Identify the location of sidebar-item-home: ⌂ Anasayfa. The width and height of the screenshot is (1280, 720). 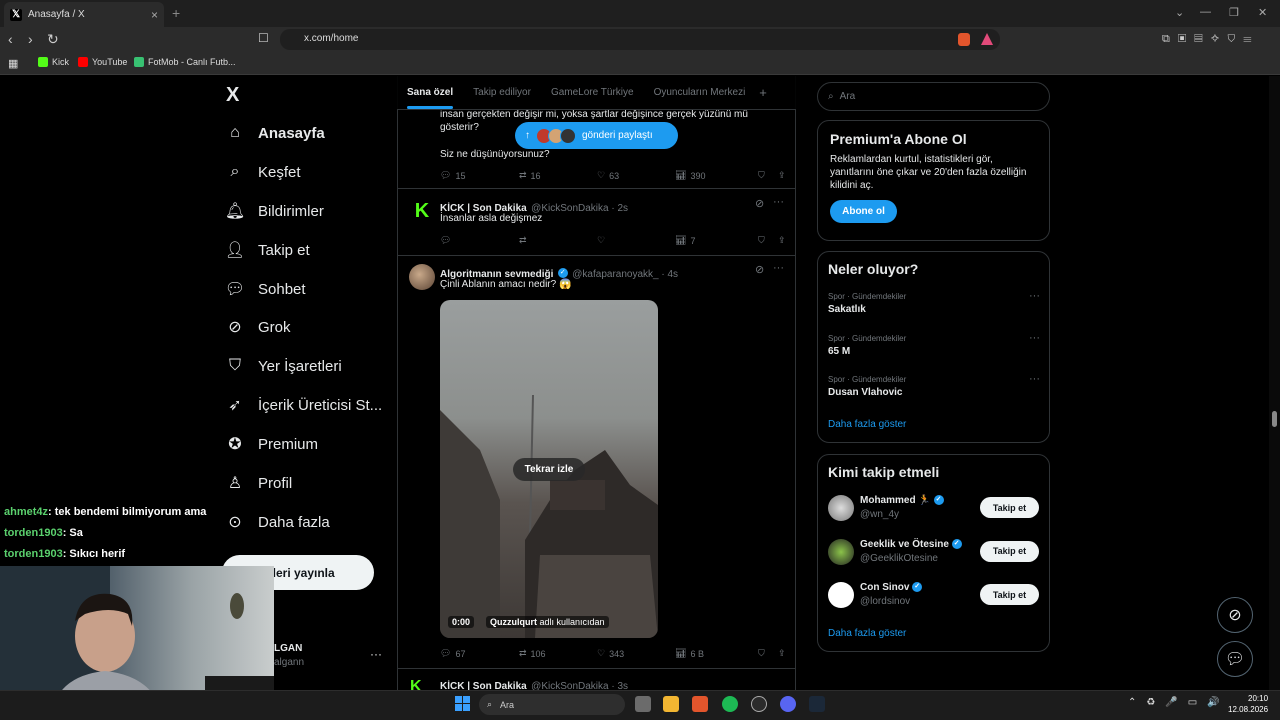
(275, 133).